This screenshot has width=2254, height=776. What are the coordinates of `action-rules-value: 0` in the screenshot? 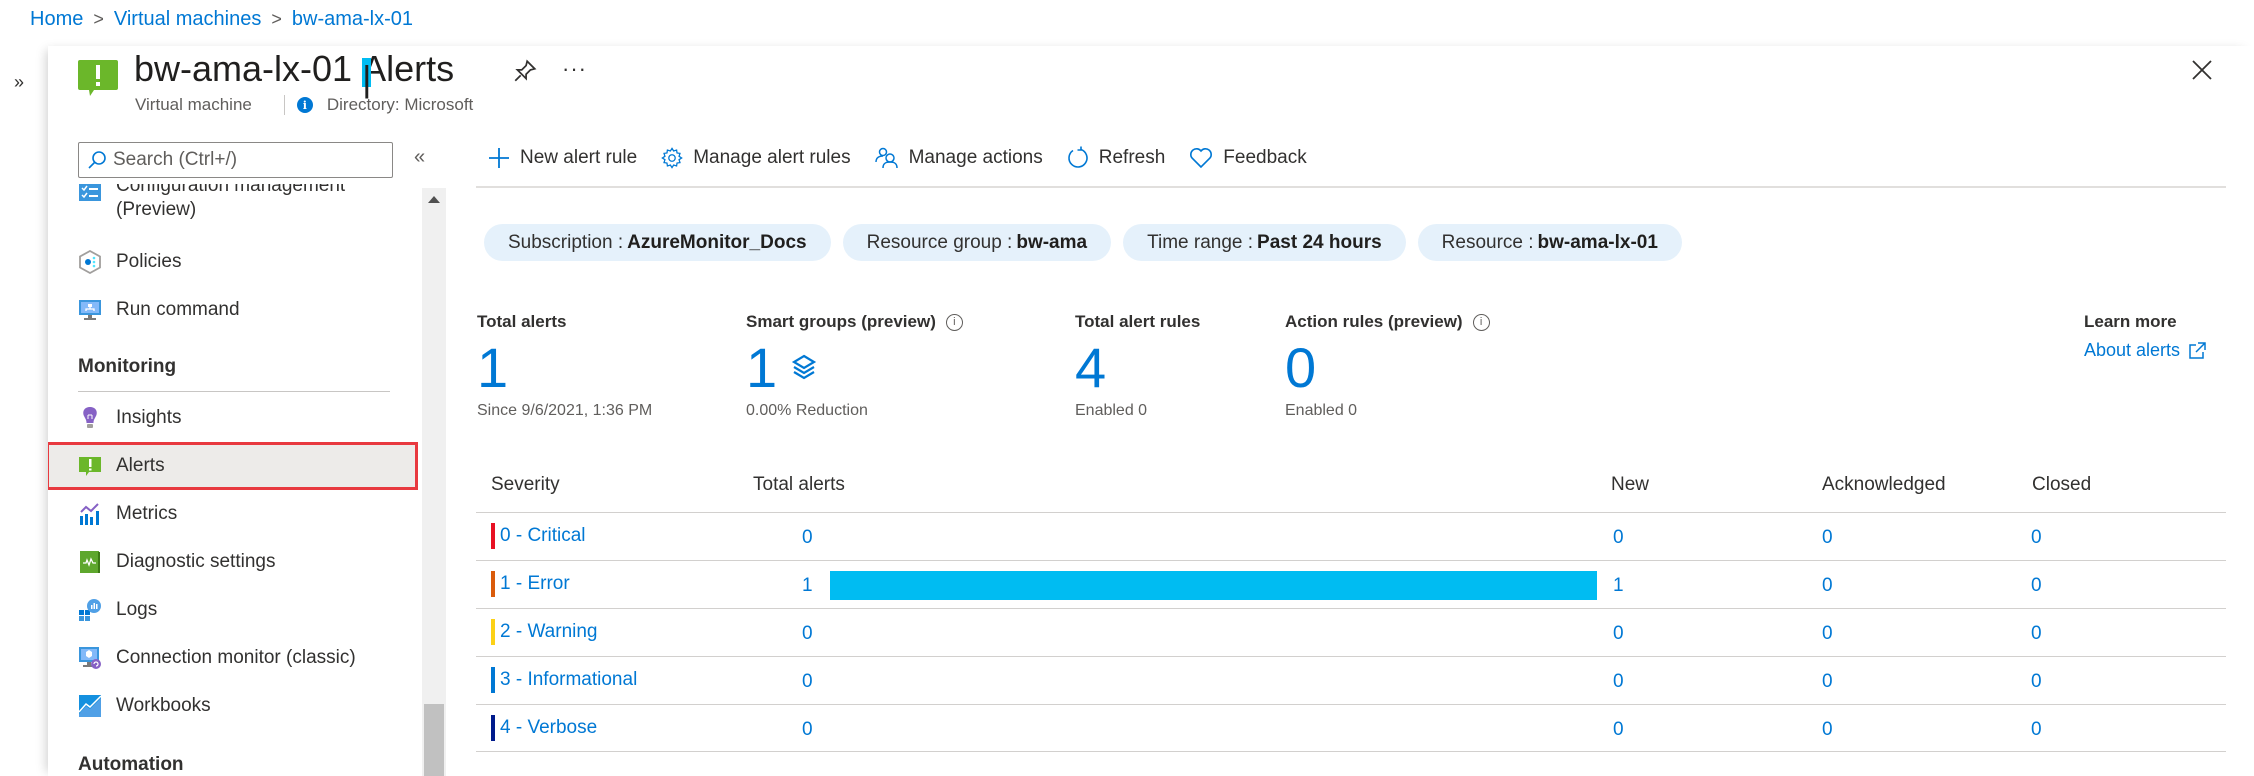 It's located at (1387, 368).